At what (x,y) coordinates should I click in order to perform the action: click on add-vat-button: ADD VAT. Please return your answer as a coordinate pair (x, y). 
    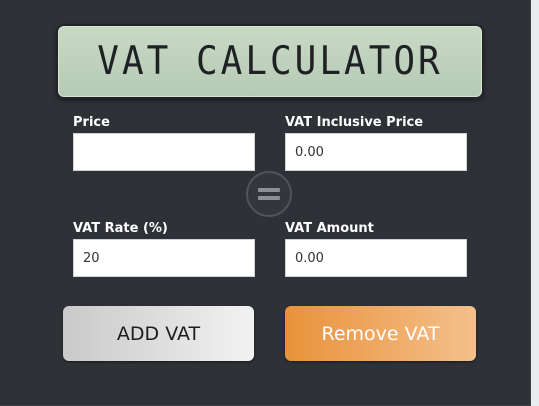
    Looking at the image, I should click on (158, 333).